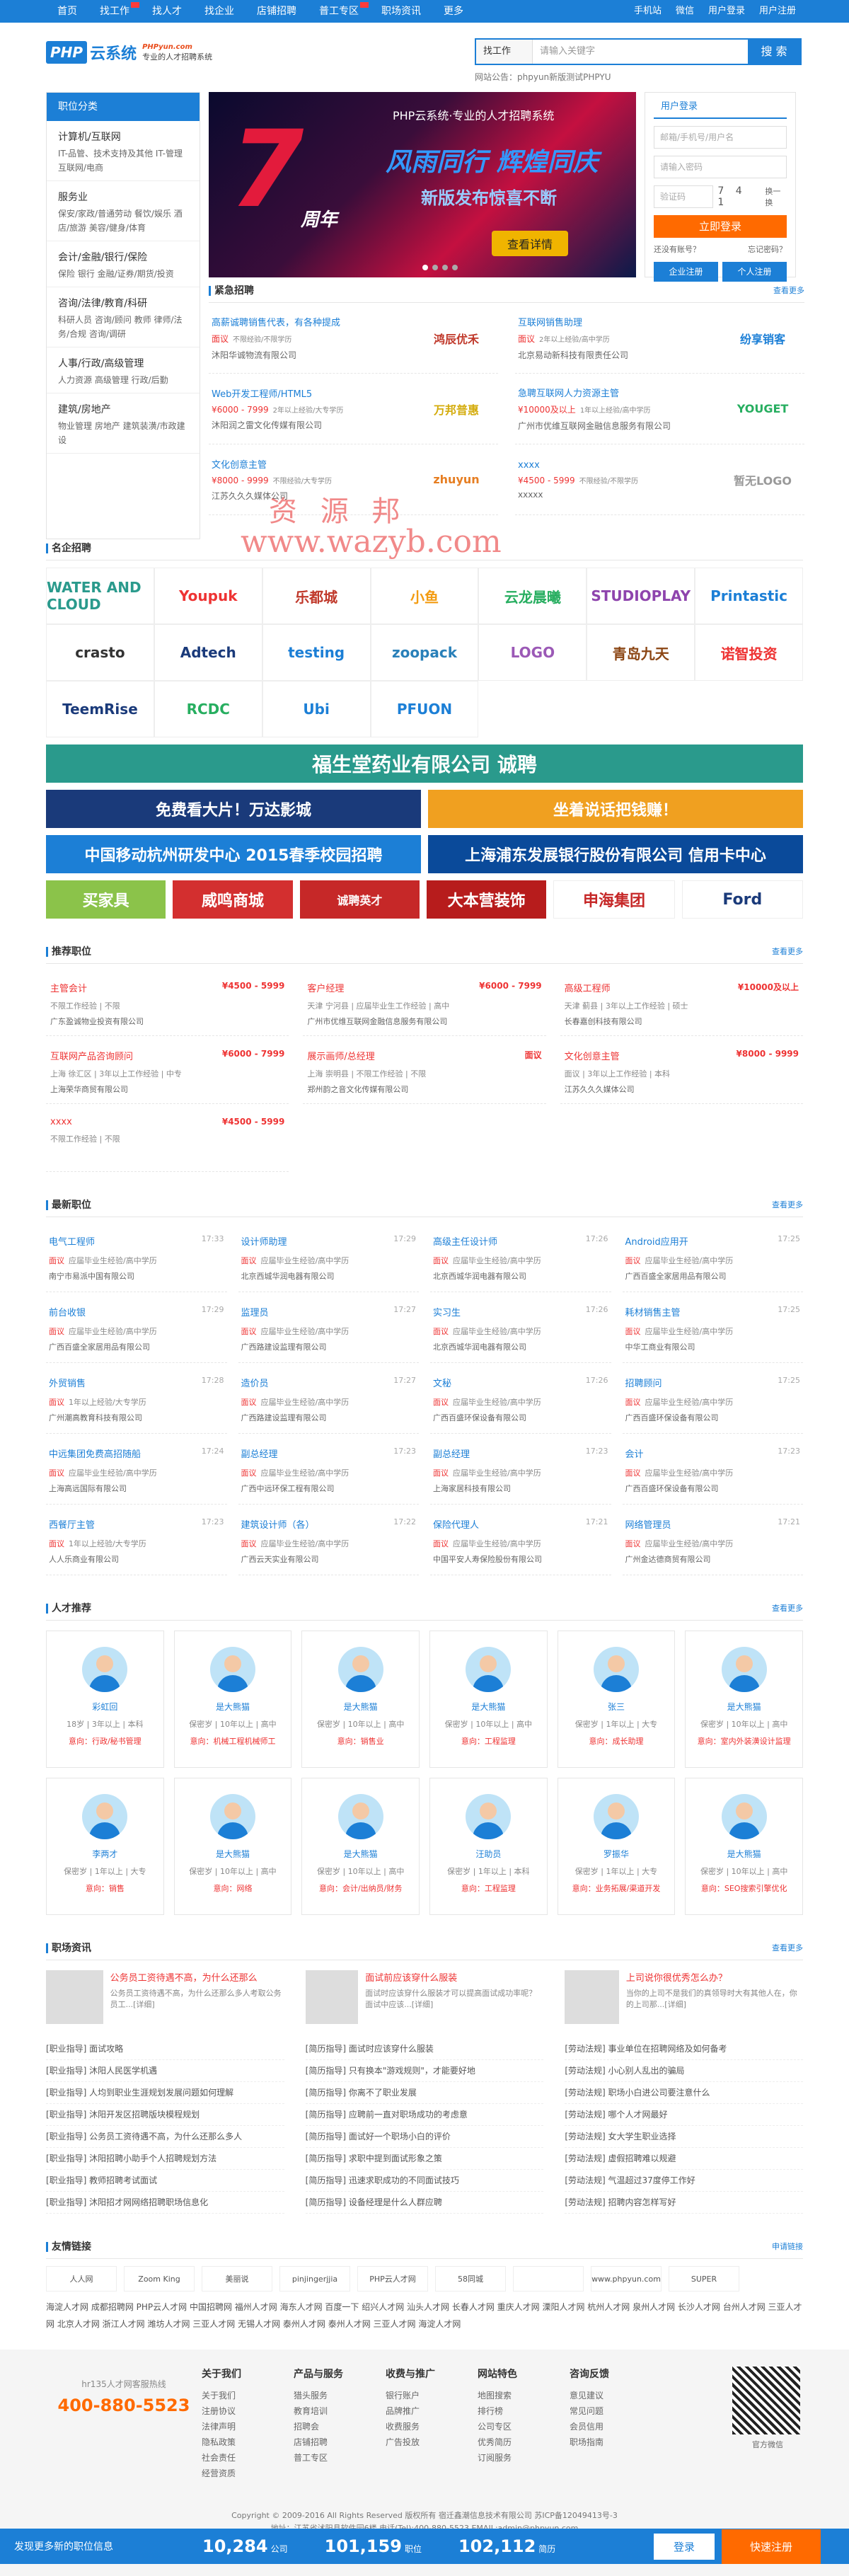 The width and height of the screenshot is (849, 2576). What do you see at coordinates (165, 2137) in the screenshot?
I see `news-item: [职业指导] 公务员工资待遇不高，为什么还那么多人` at bounding box center [165, 2137].